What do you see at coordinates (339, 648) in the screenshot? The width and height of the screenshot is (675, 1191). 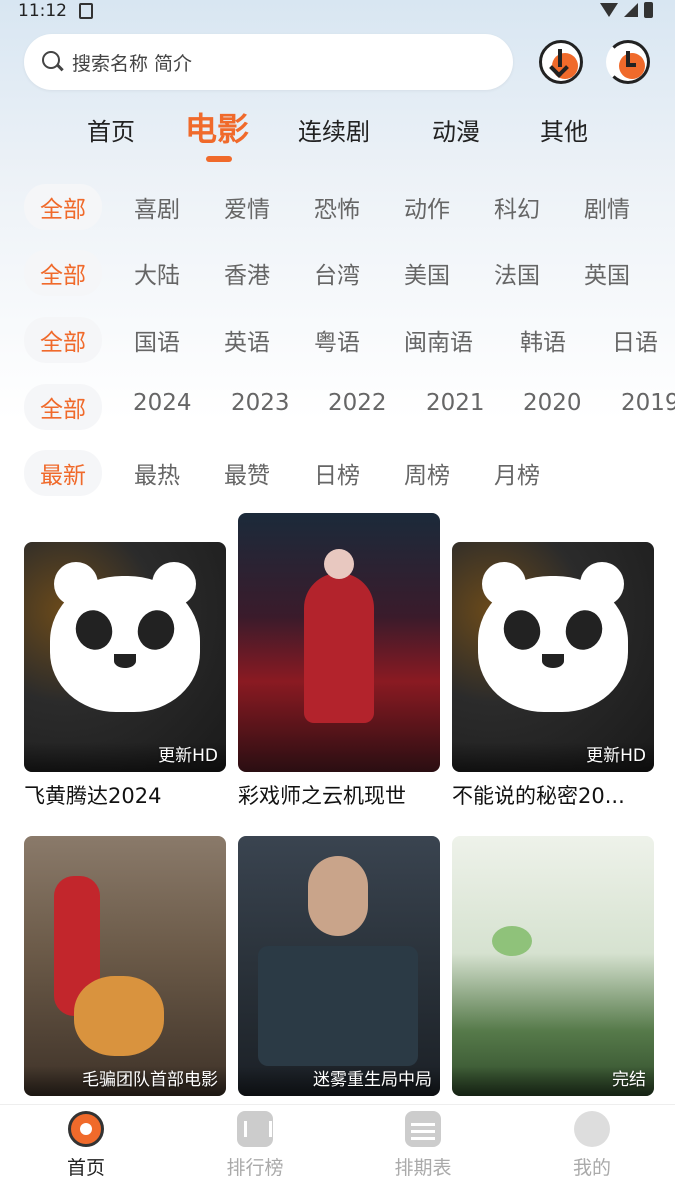 I see `poster-figure` at bounding box center [339, 648].